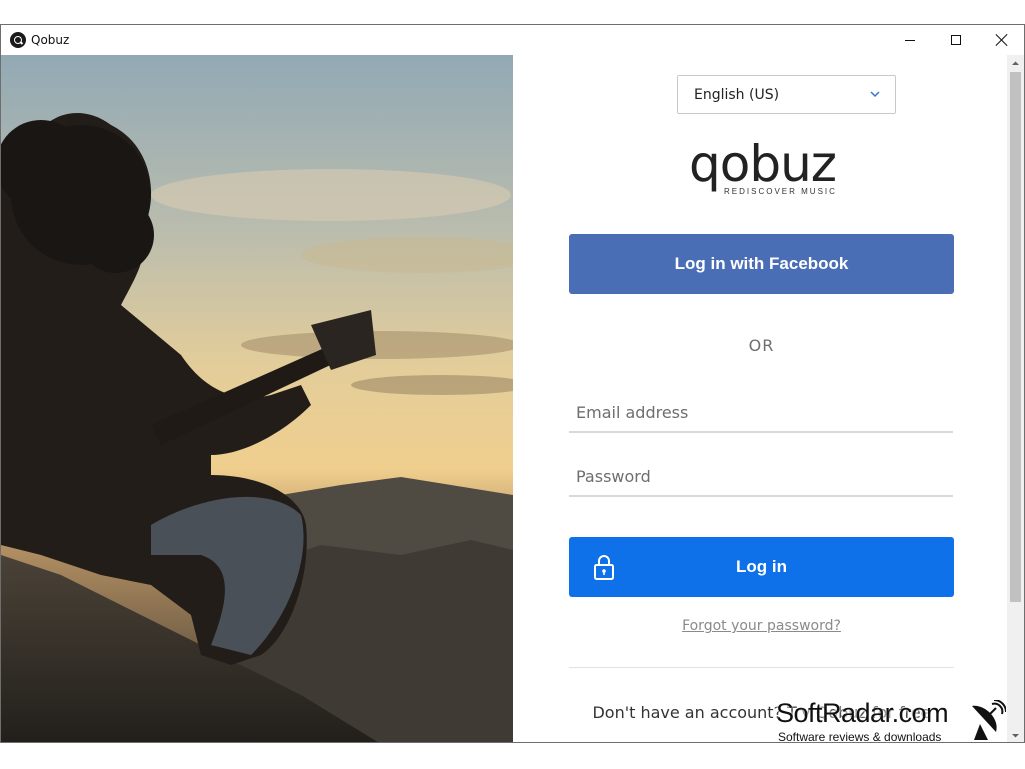 This screenshot has width=1025, height=769. I want to click on login-button: Log in, so click(761, 567).